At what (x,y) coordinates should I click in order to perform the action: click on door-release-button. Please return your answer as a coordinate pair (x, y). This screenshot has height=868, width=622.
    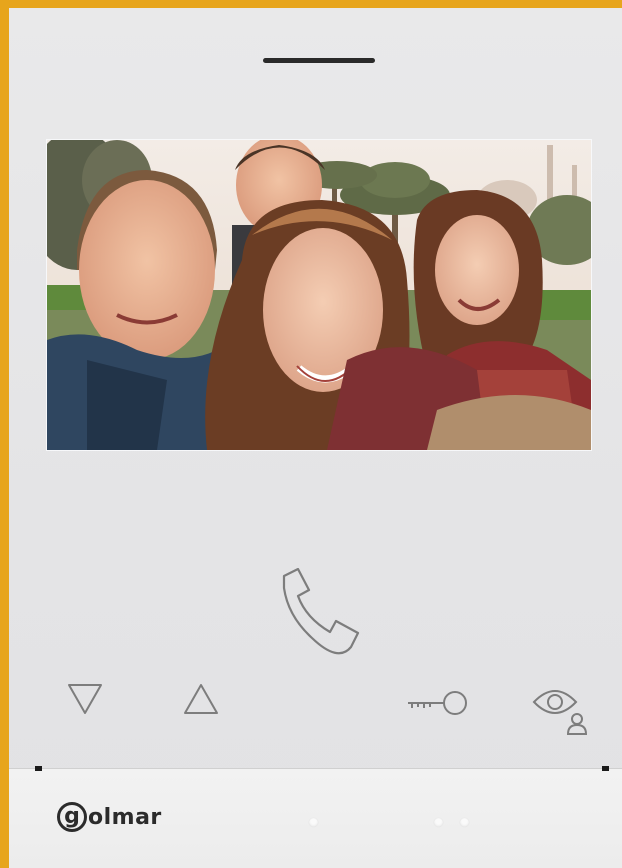
    Looking at the image, I should click on (438, 703).